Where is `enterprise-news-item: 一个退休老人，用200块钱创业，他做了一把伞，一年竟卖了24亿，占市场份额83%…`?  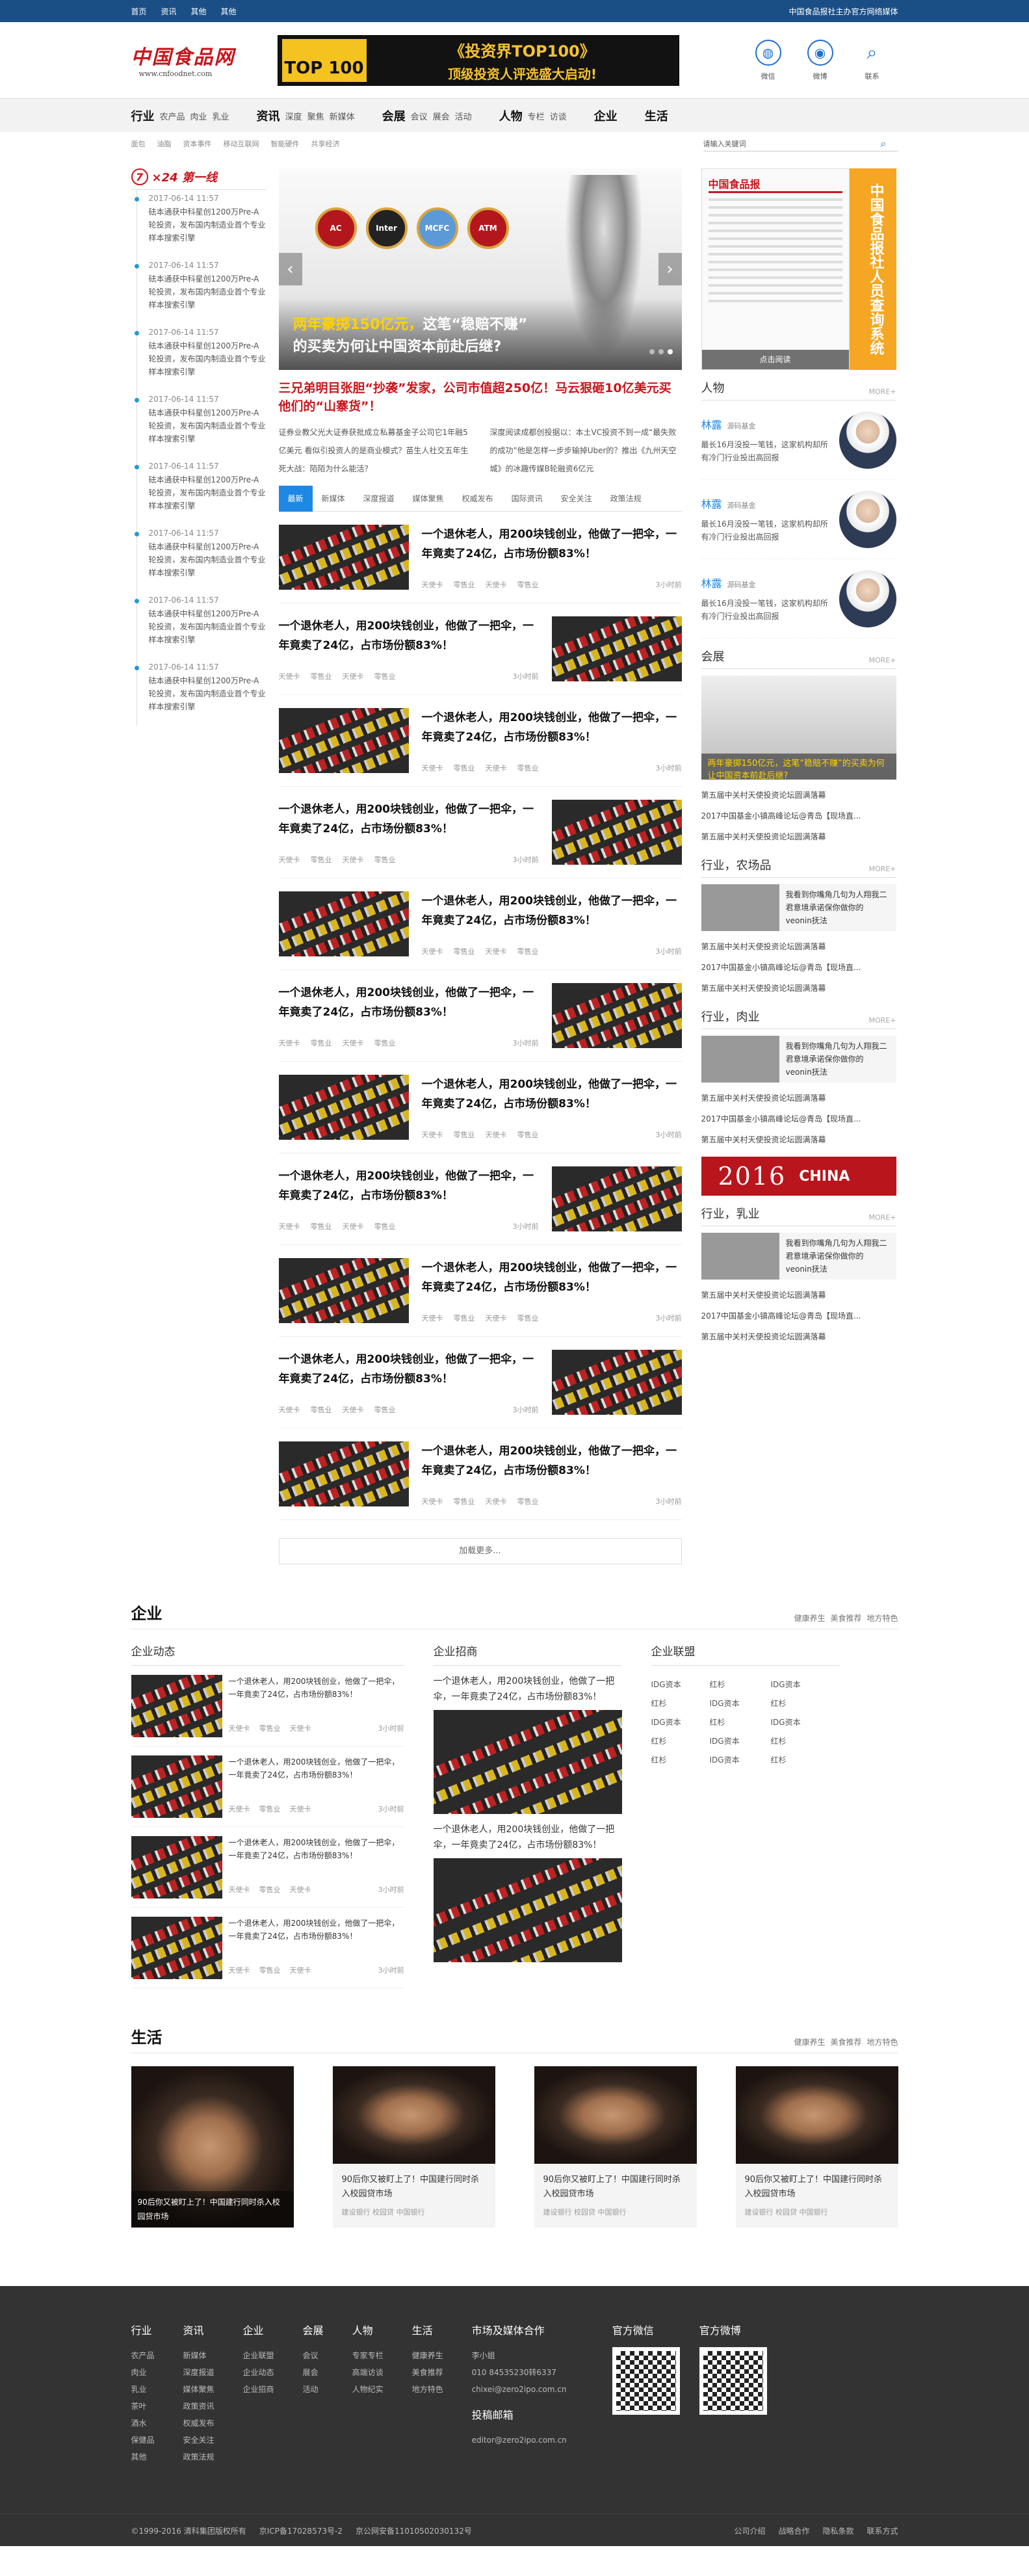 enterprise-news-item: 一个退休老人，用200块钱创业，他做了一把伞，一年竟卖了24亿，占市场份额83%… is located at coordinates (267, 1706).